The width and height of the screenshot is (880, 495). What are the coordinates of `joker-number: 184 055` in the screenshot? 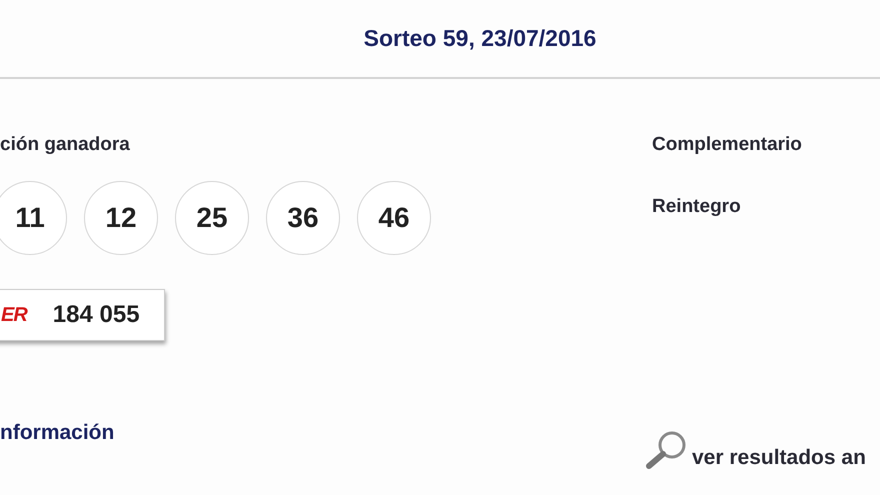 It's located at (96, 315).